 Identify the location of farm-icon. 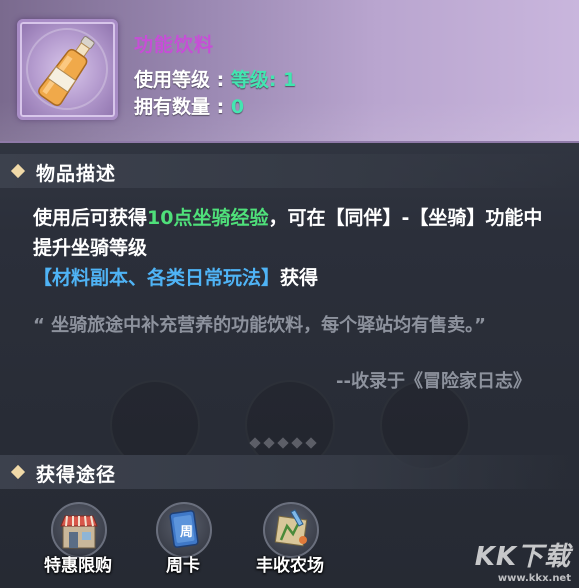
(291, 528).